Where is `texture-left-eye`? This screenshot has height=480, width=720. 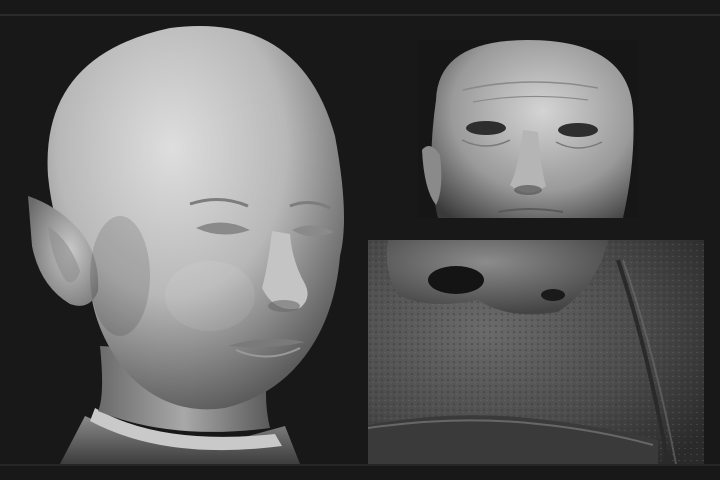 texture-left-eye is located at coordinates (486, 128).